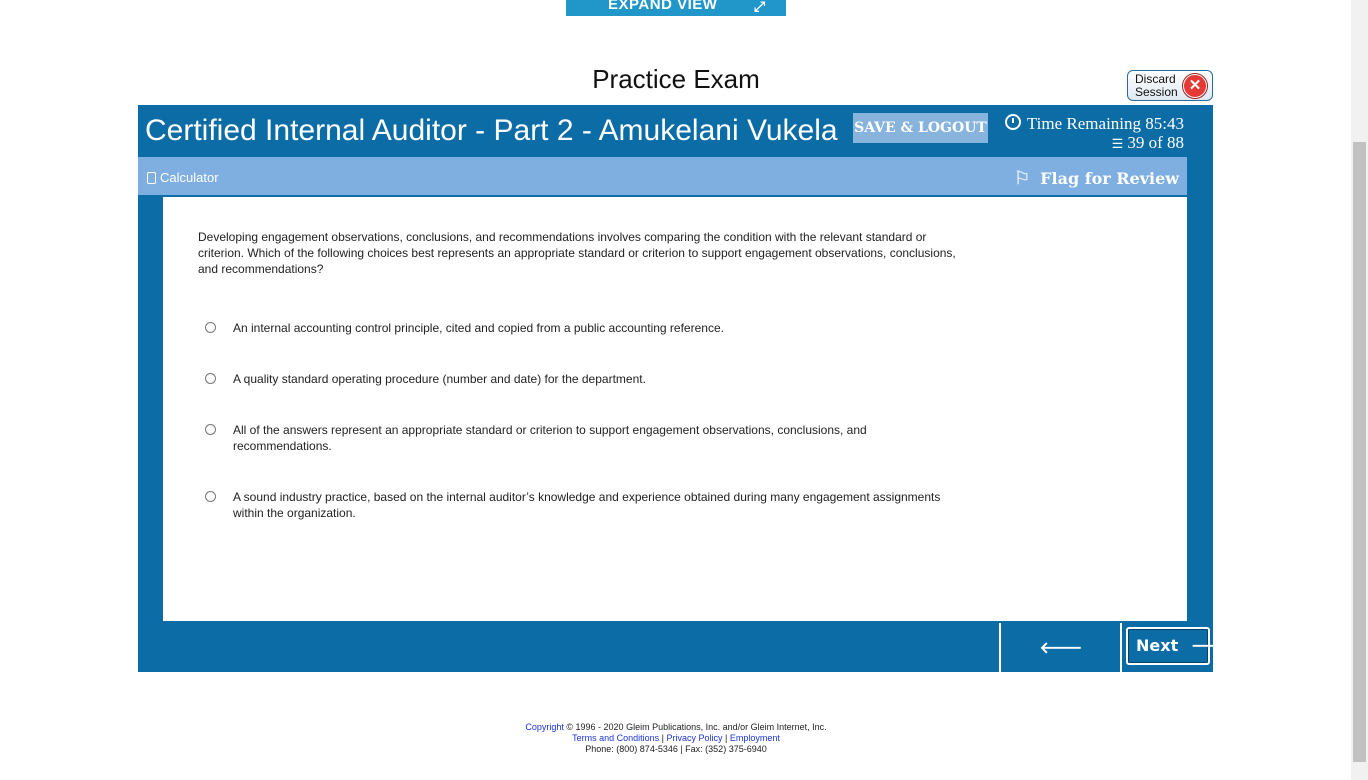  Describe the element at coordinates (695, 738) in the screenshot. I see `privacy-link: Privacy Policy` at that location.